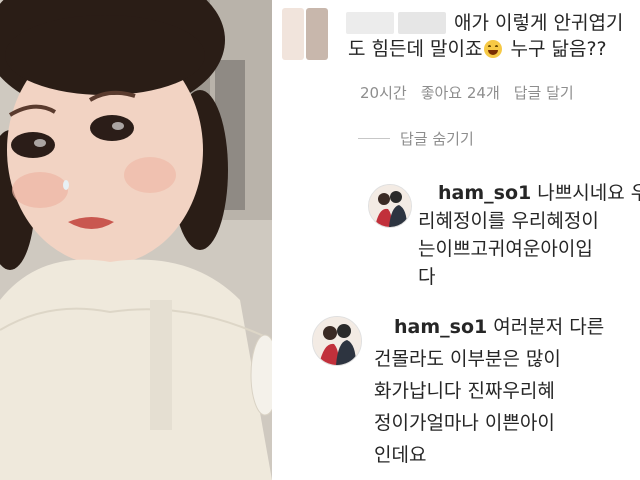 This screenshot has width=640, height=480. Describe the element at coordinates (464, 423) in the screenshot. I see `reply-text-line4: 정이가얼마나 이쁜아이` at that location.